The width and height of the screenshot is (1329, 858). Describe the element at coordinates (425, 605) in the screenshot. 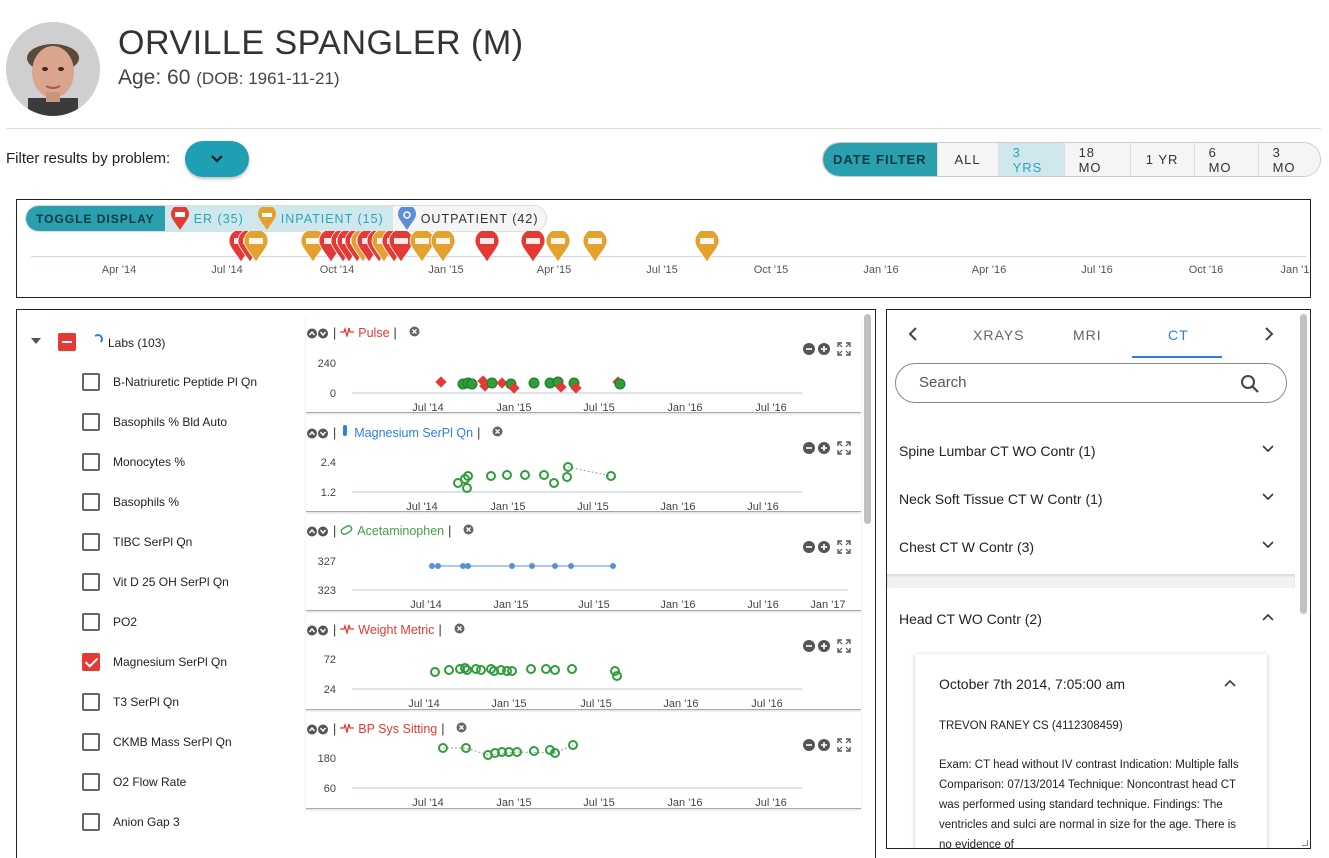

I see `x-tick-label: Jul '14` at that location.